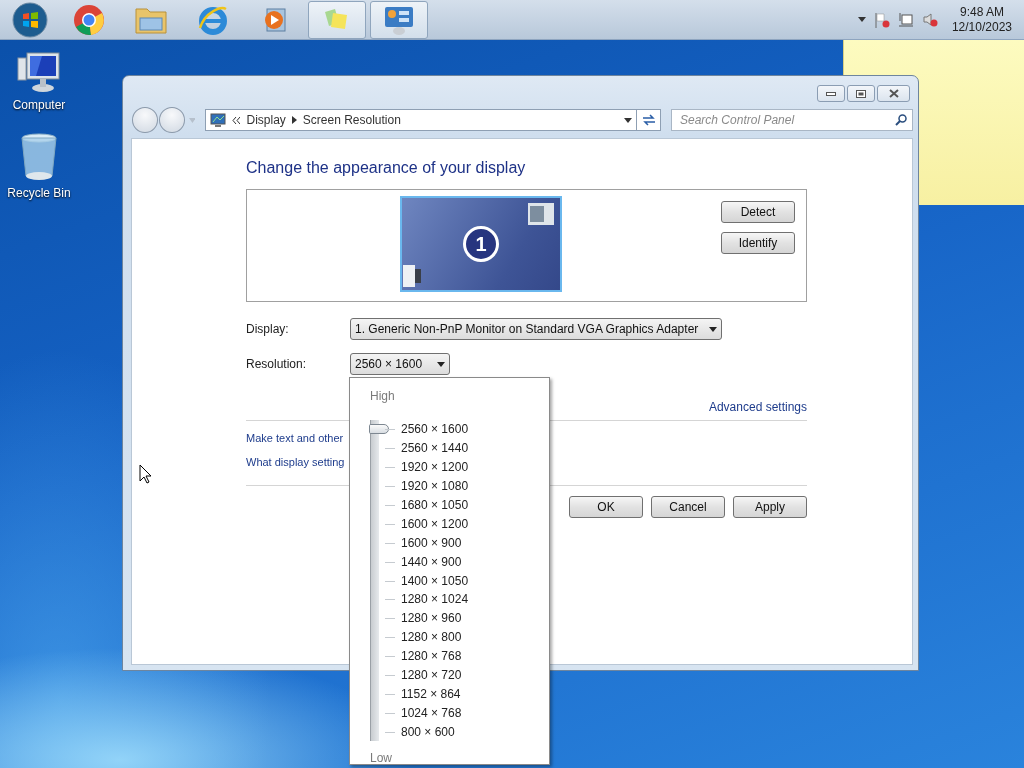 Image resolution: width=1024 pixels, height=768 pixels. Describe the element at coordinates (39, 72) in the screenshot. I see `computer-icon` at that location.